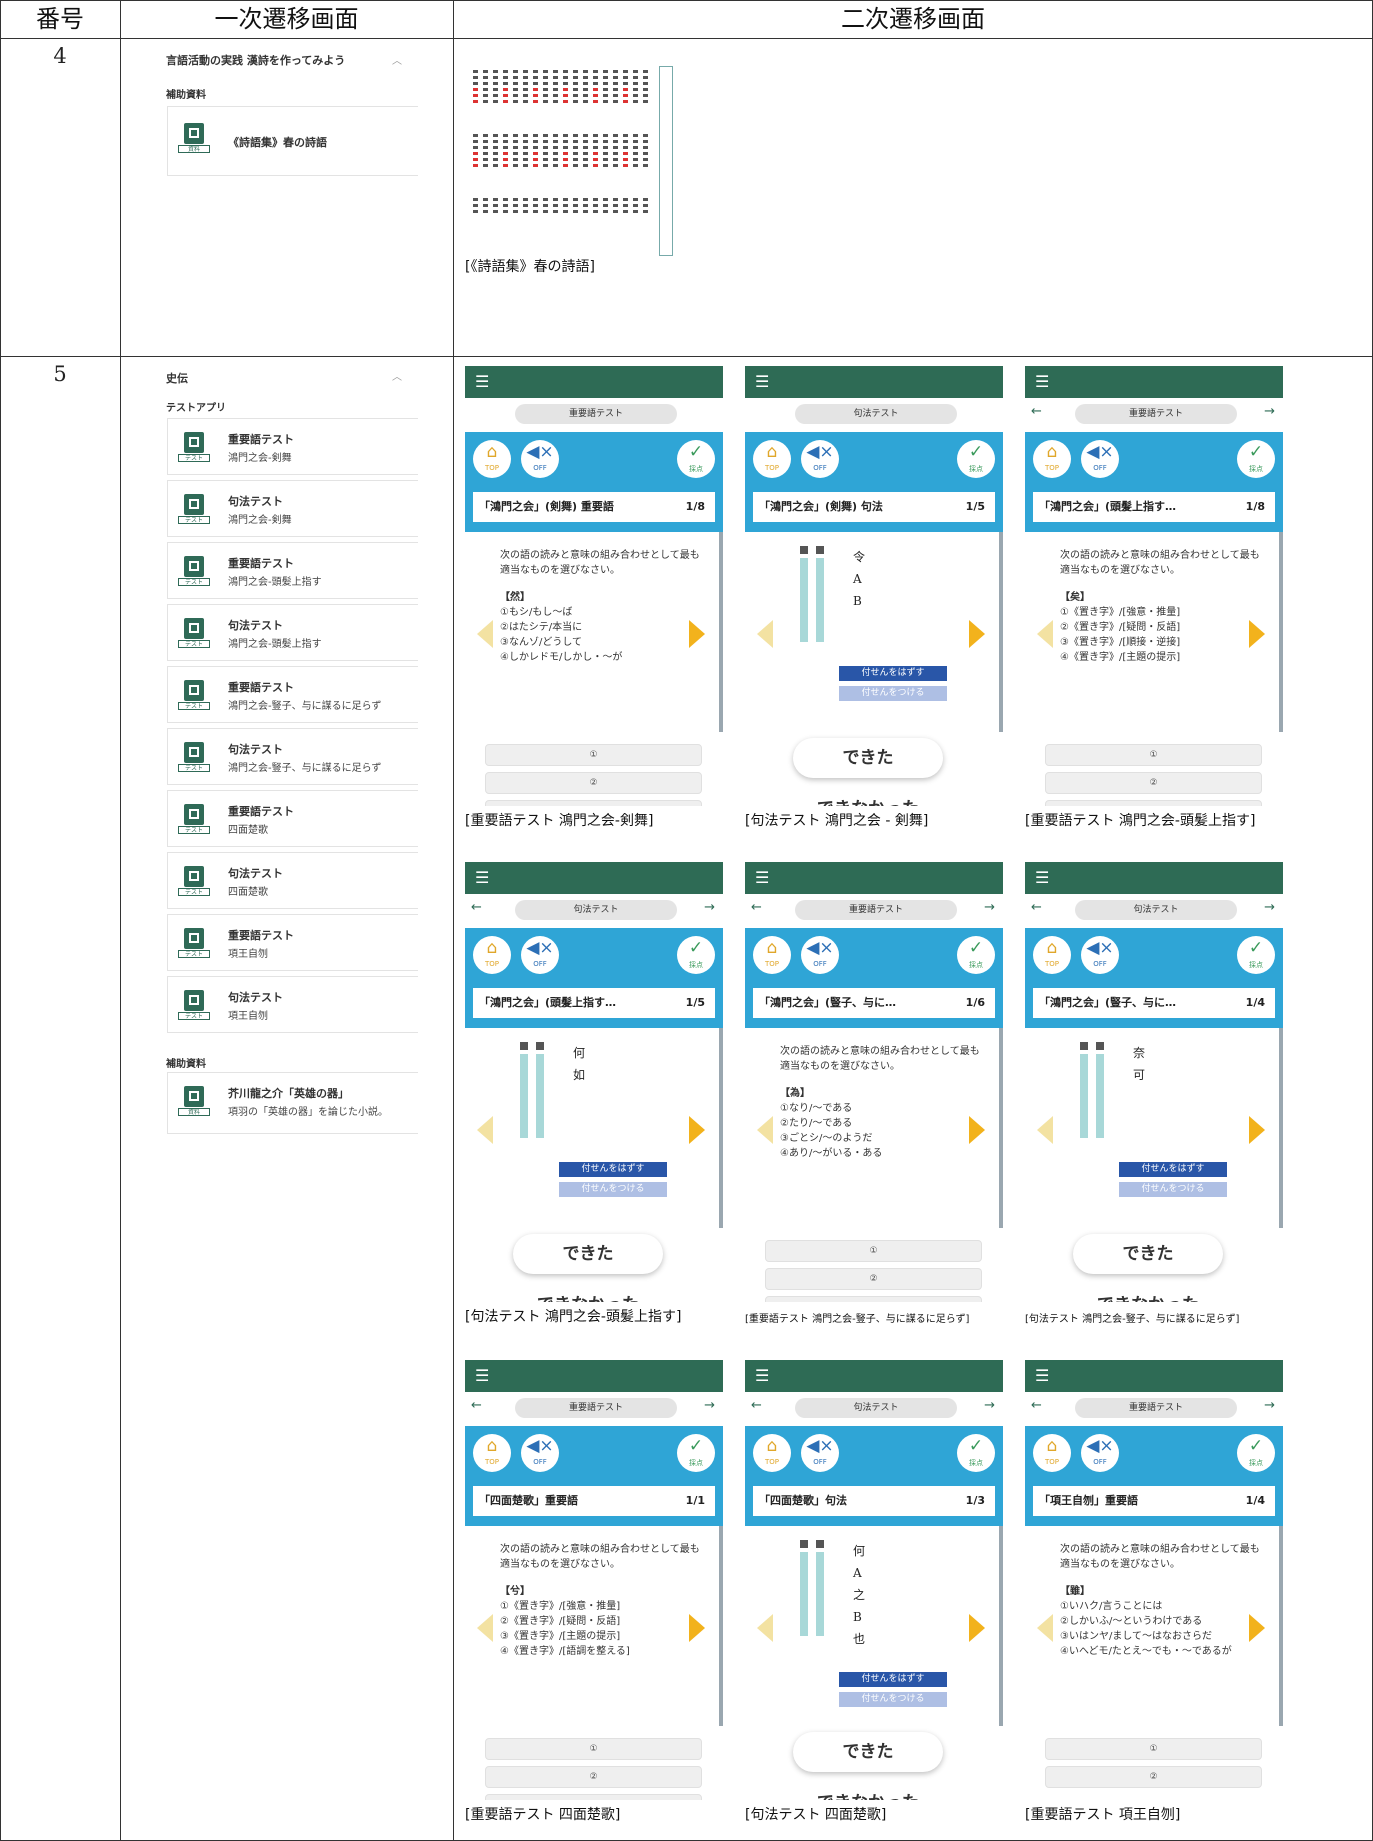 This screenshot has height=1841, width=1373. Describe the element at coordinates (292, 880) in the screenshot. I see `test-item: テスト 句法テスト 四面楚歌` at that location.